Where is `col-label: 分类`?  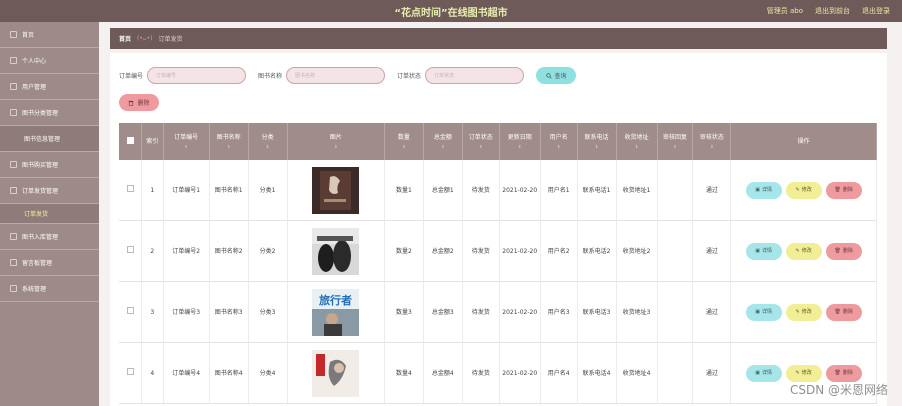 col-label: 分类 is located at coordinates (267, 137).